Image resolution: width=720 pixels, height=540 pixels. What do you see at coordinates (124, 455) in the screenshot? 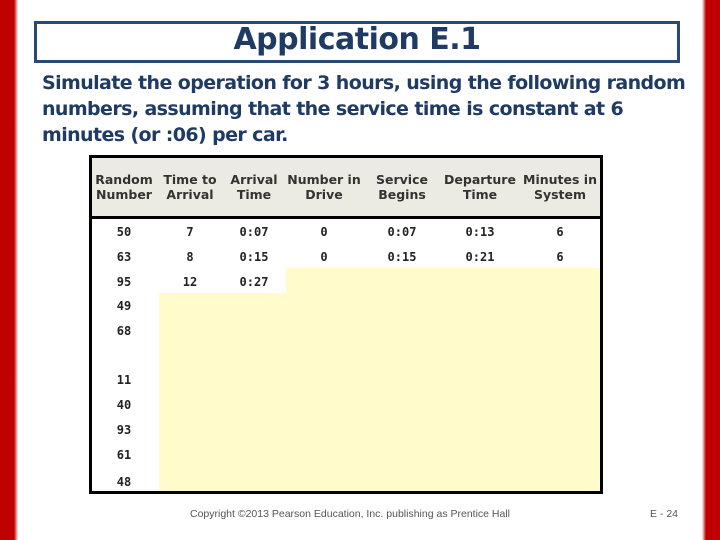
I see `table-cell: 61` at bounding box center [124, 455].